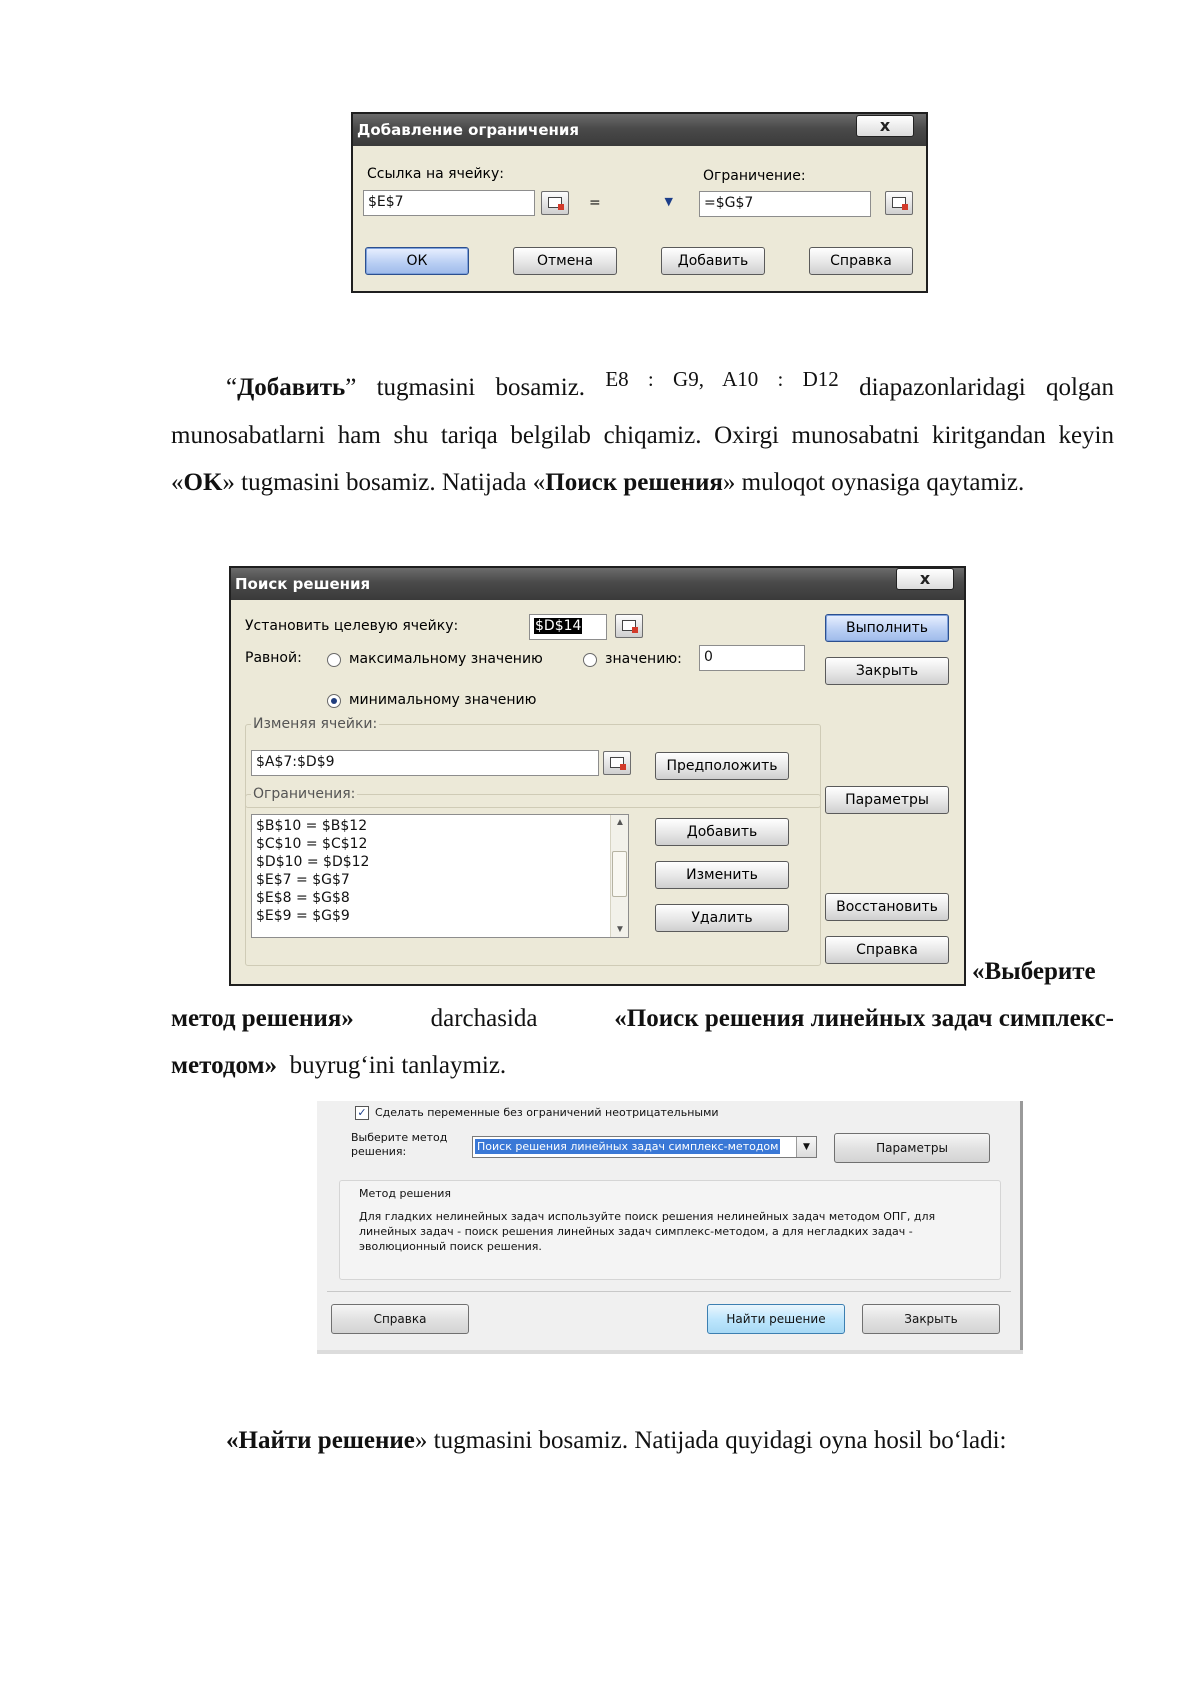 Image resolution: width=1190 pixels, height=1684 pixels. Describe the element at coordinates (440, 862) in the screenshot. I see `constraint-item: $D$10 = $D$12` at that location.